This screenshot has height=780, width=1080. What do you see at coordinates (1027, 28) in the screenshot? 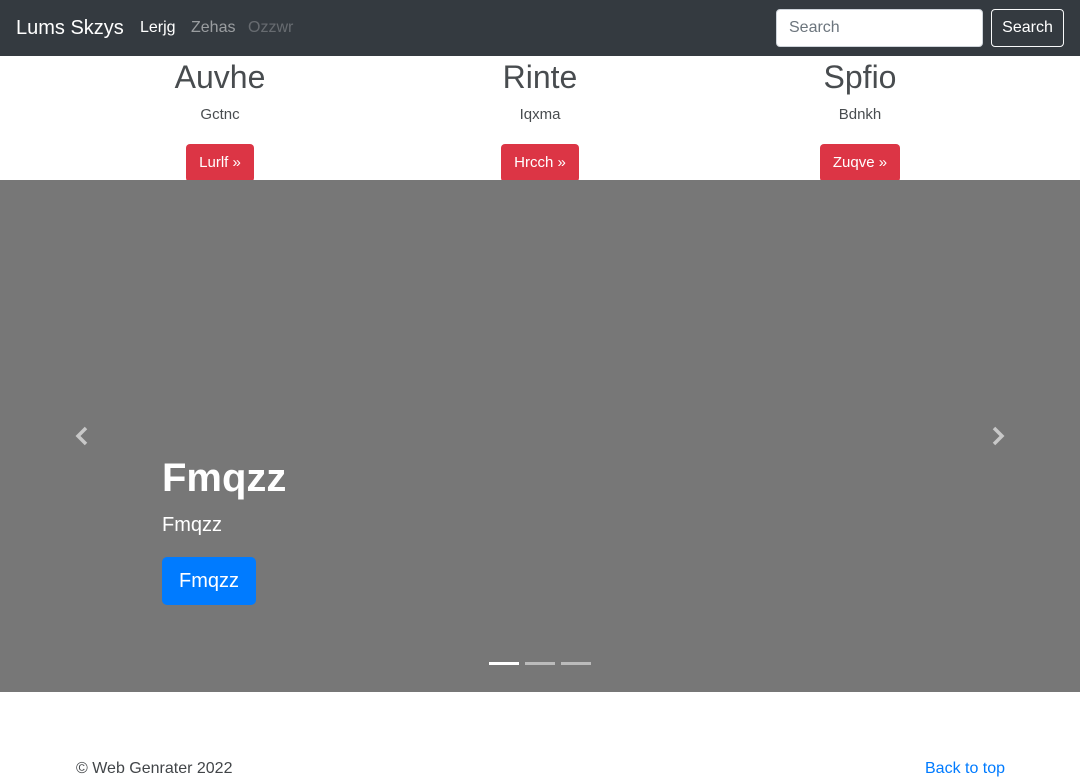
I see `search-button: Search` at bounding box center [1027, 28].